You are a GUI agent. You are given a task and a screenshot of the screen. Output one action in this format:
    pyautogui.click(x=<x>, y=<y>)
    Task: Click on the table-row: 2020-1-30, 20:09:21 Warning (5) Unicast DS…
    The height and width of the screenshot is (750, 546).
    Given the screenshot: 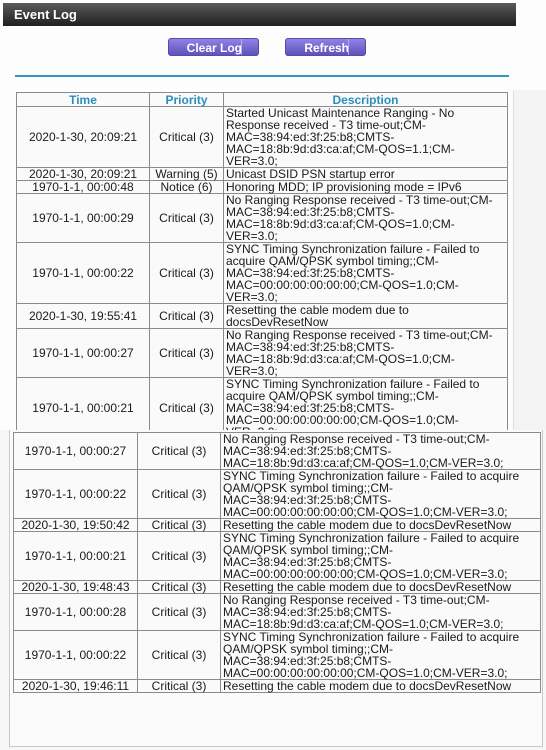 What is the action you would take?
    pyautogui.click(x=262, y=174)
    